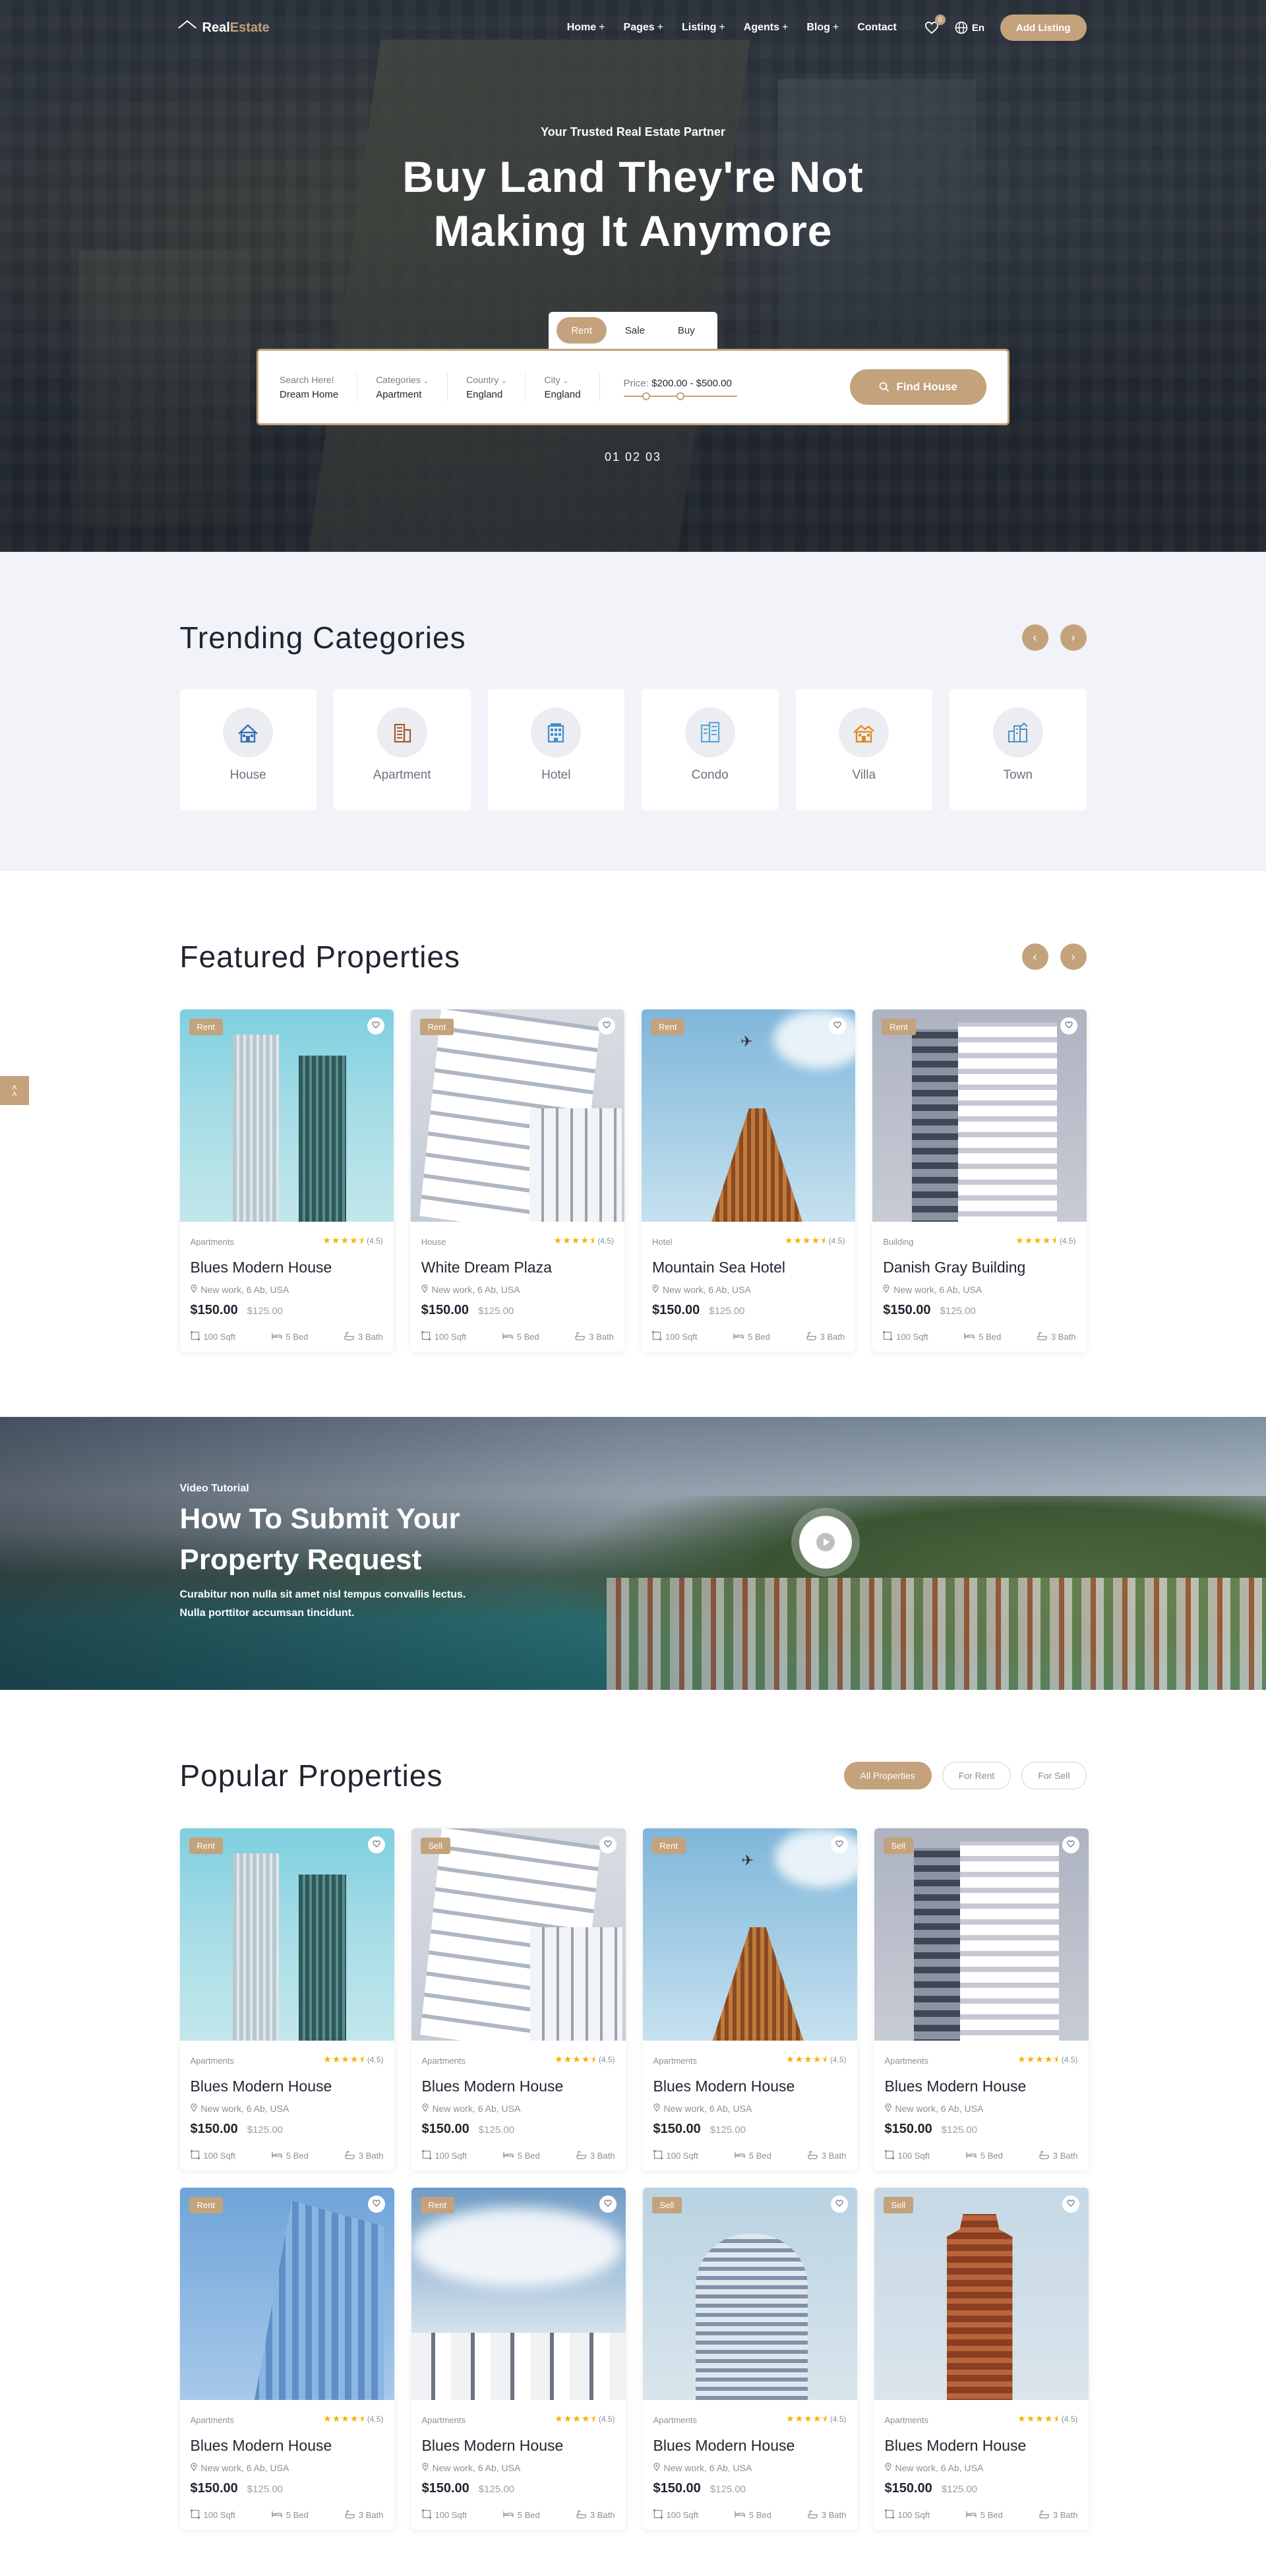 This screenshot has width=1266, height=2576. What do you see at coordinates (1034, 957) in the screenshot?
I see `featured-prev-button: ‹` at bounding box center [1034, 957].